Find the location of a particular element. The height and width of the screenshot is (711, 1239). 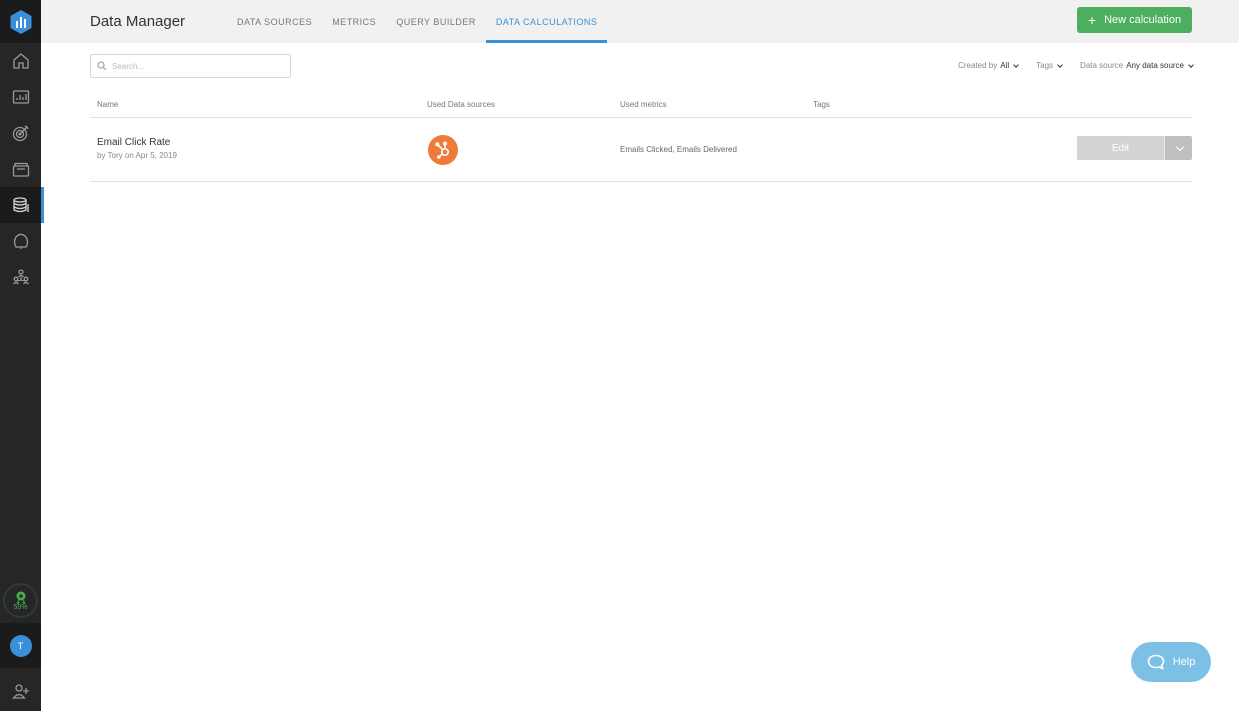

sidebar-item-data-manager is located at coordinates (22, 205).